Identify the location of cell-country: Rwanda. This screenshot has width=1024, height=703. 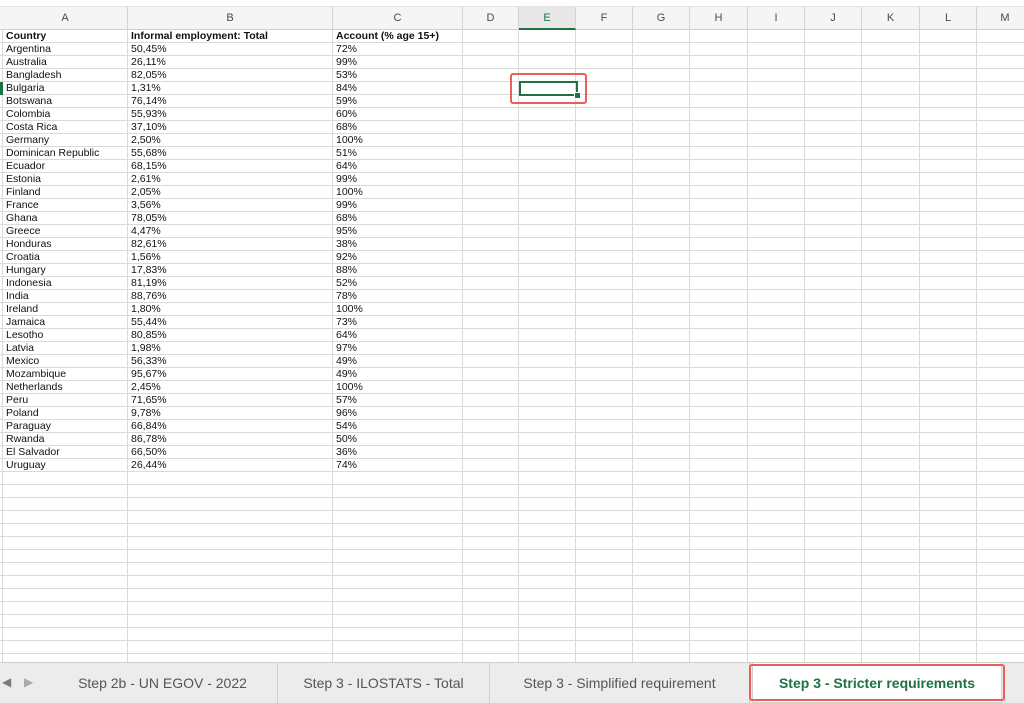
(66, 439).